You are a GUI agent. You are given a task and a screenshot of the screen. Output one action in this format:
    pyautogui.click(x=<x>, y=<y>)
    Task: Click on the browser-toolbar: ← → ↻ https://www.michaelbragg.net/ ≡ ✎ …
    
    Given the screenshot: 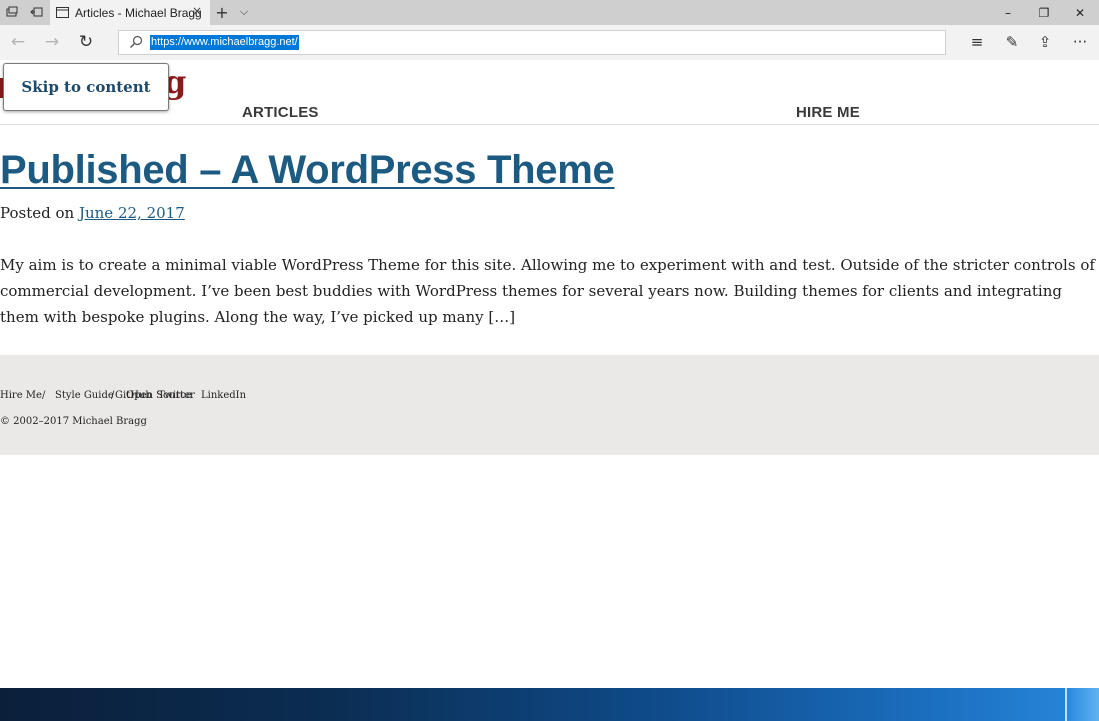 What is the action you would take?
    pyautogui.click(x=549, y=42)
    